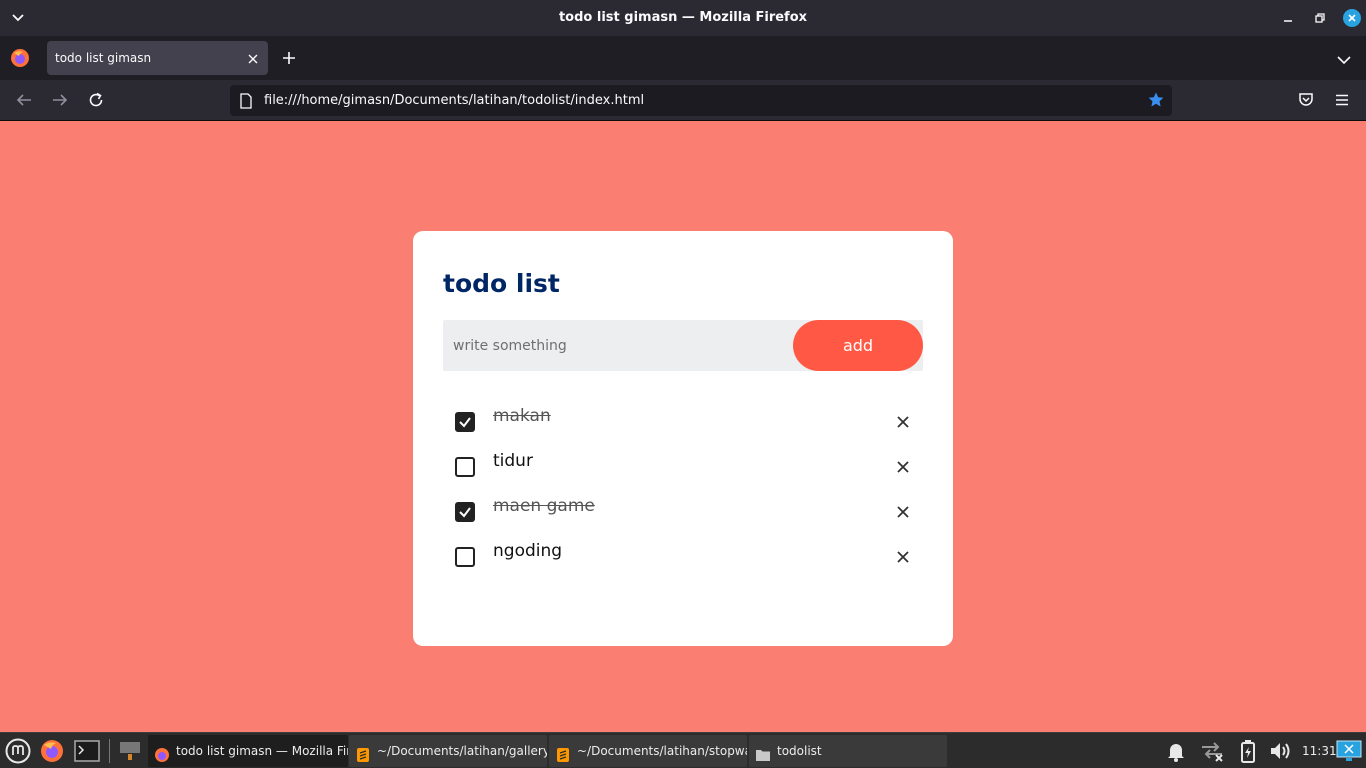 The width and height of the screenshot is (1366, 768). Describe the element at coordinates (18, 751) in the screenshot. I see `mint-menu-icon` at that location.